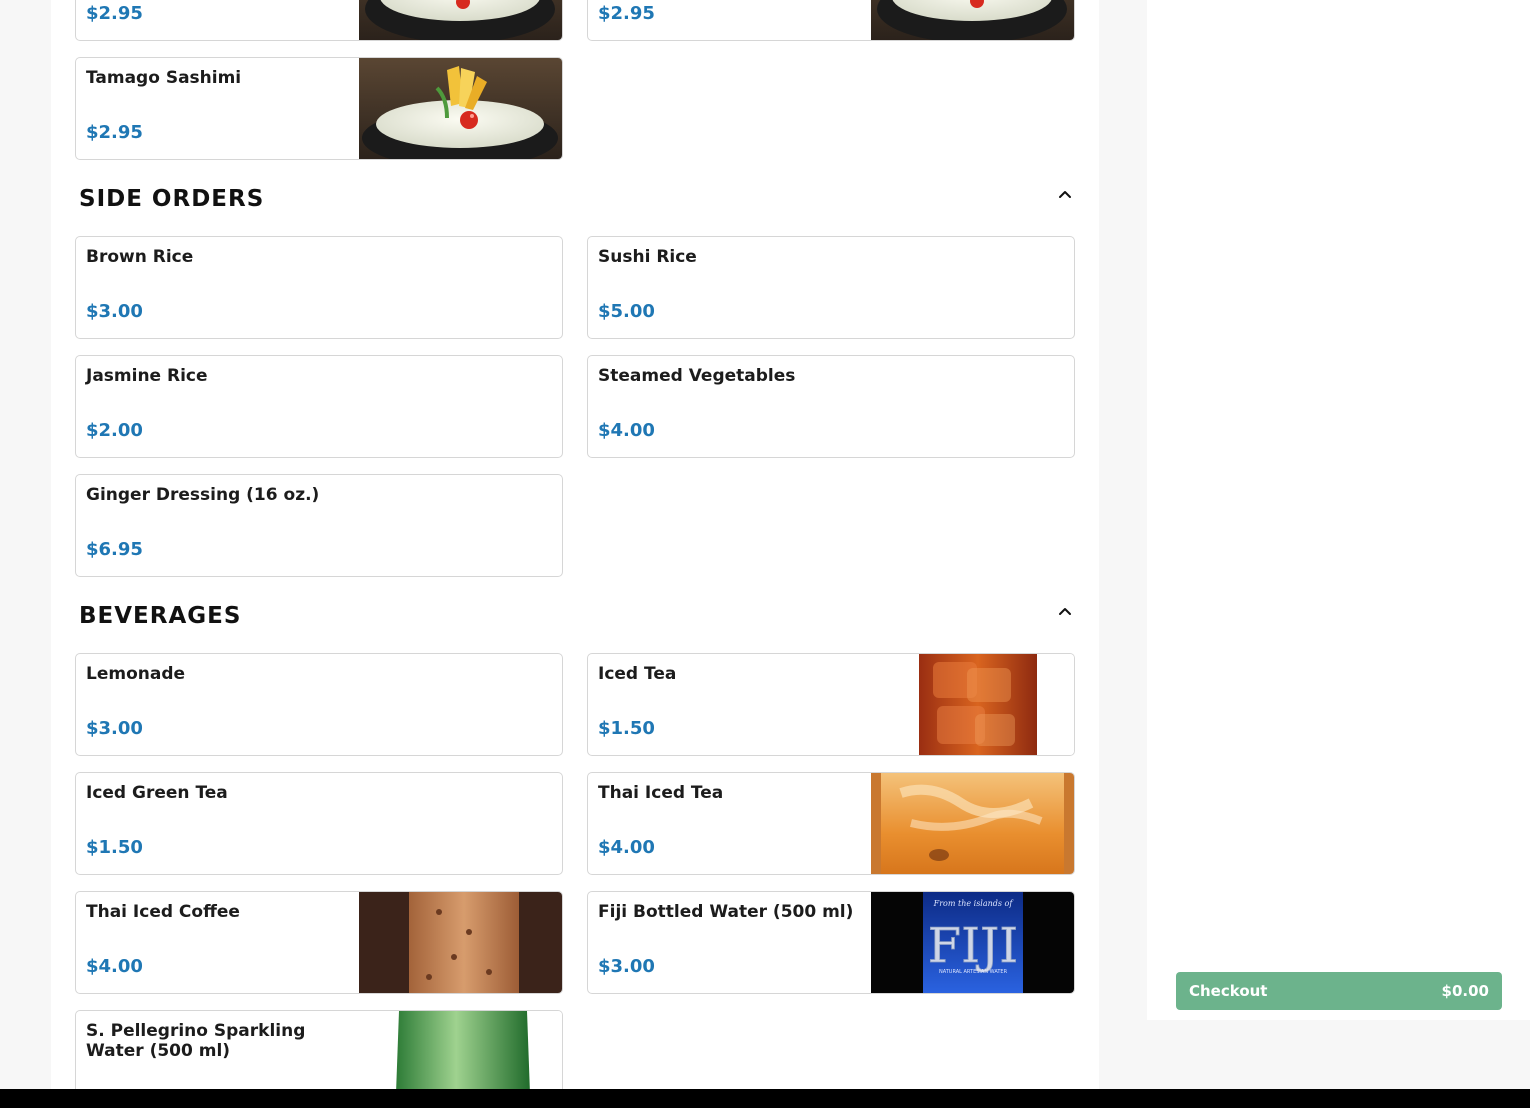  I want to click on menu-item-card: Steamed Vegetables $4.00, so click(831, 406).